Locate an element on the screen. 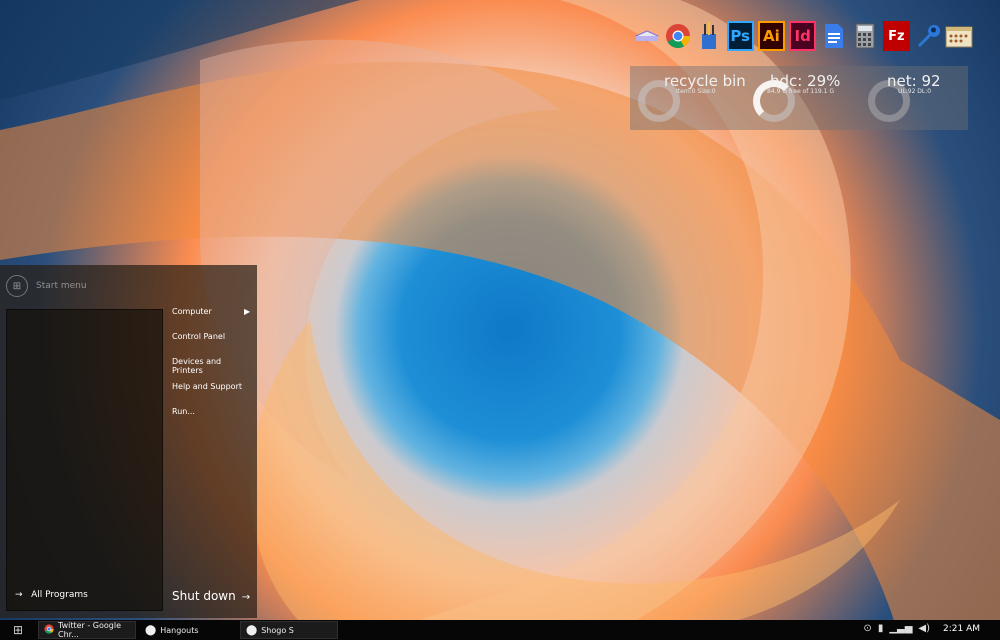 This screenshot has height=640, width=1000. taskbar-clock: 2:21 AM is located at coordinates (961, 629).